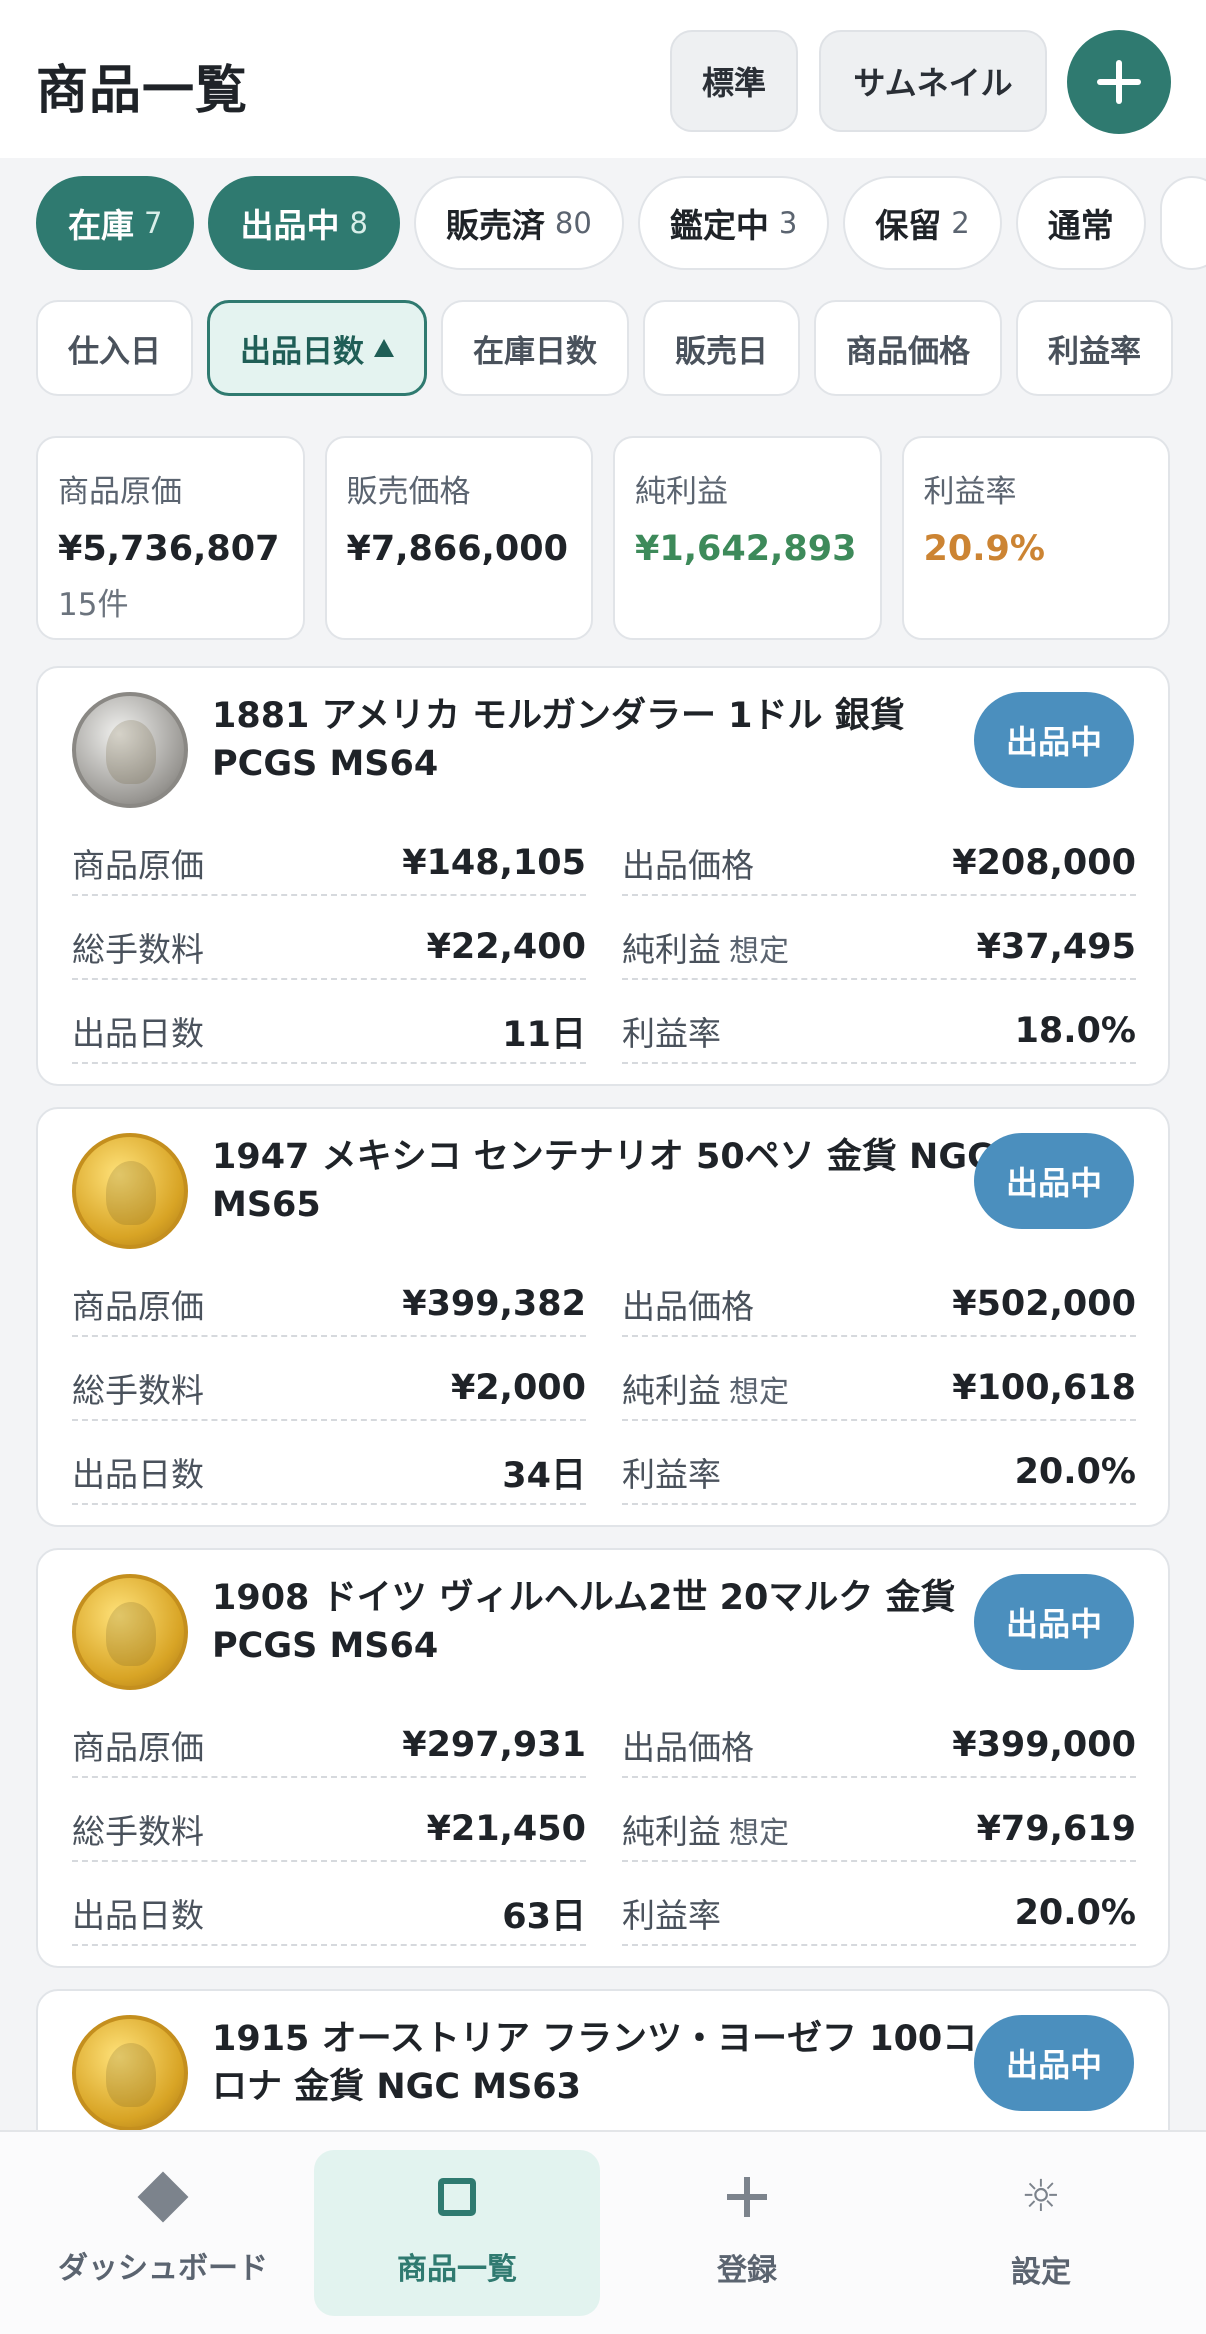 The width and height of the screenshot is (1206, 2334). I want to click on summary-count: 15件, so click(93, 605).